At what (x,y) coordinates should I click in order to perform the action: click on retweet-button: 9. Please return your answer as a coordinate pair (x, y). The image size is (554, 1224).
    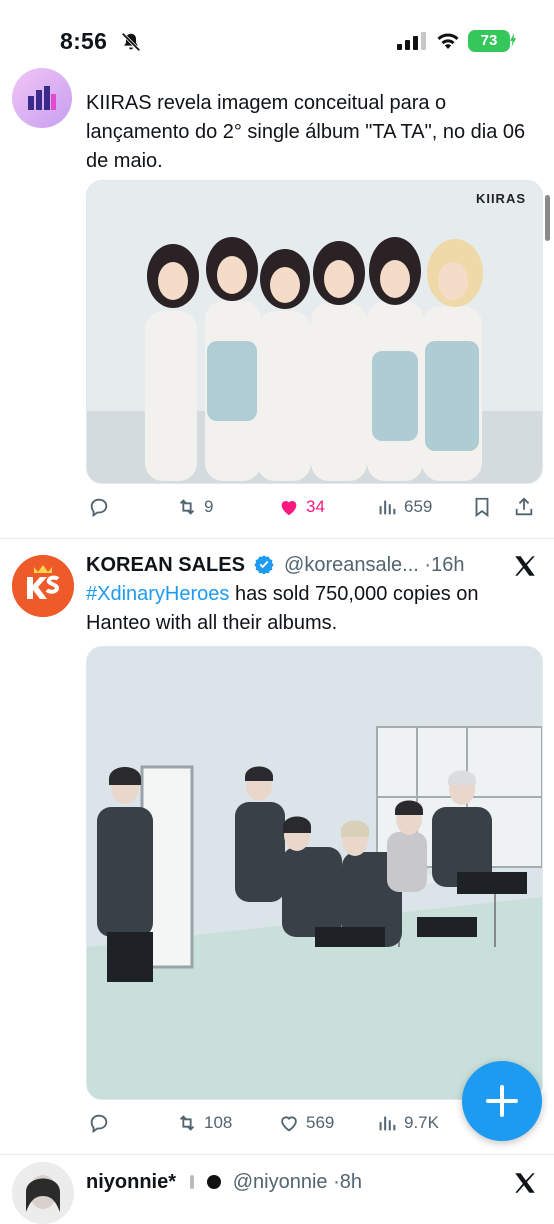
    Looking at the image, I should click on (194, 507).